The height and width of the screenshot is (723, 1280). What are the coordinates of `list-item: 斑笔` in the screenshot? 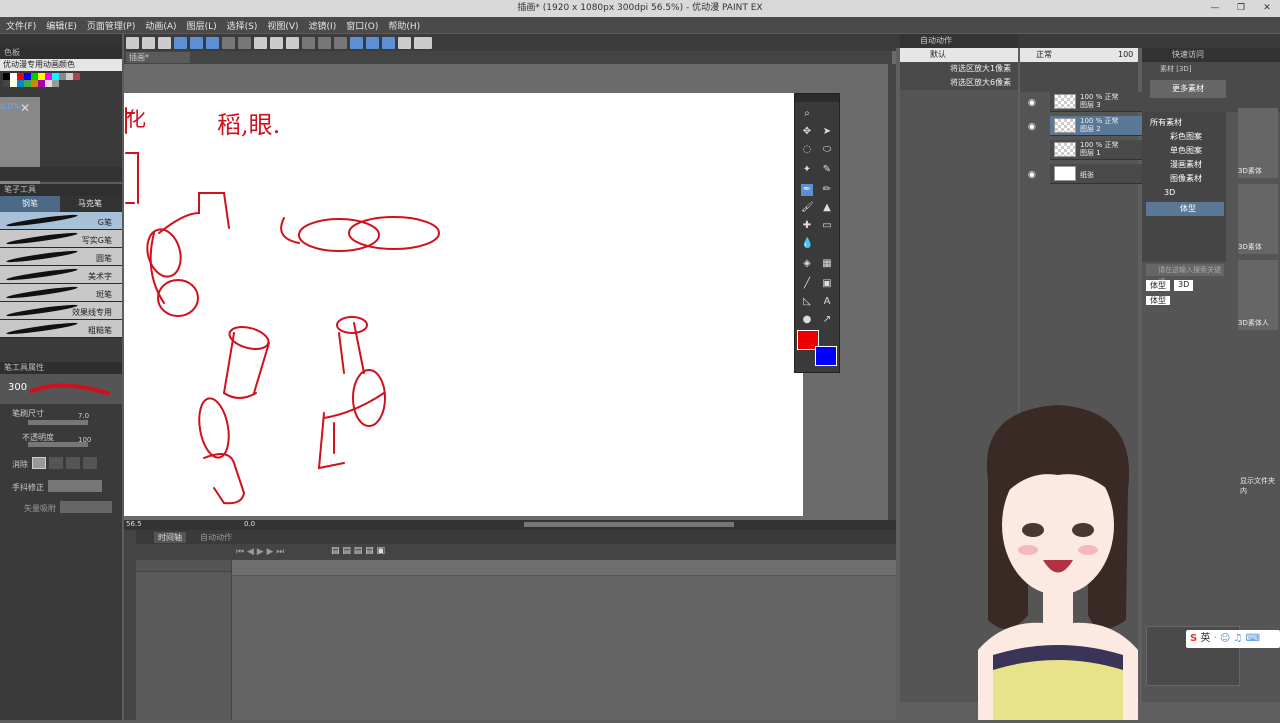 It's located at (61, 293).